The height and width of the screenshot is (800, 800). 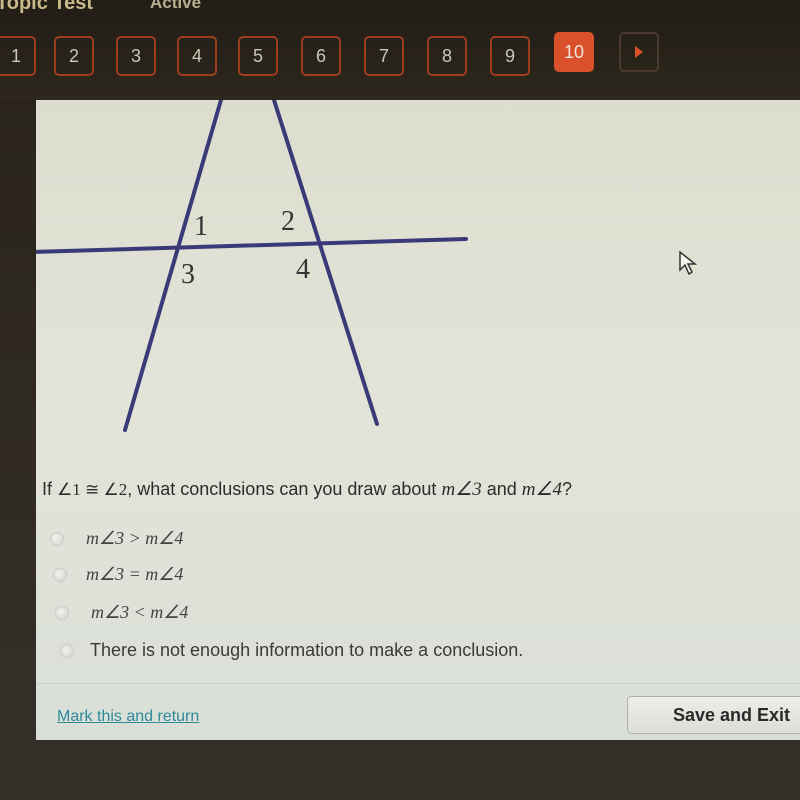 I want to click on question-button-1: 1, so click(x=18, y=56).